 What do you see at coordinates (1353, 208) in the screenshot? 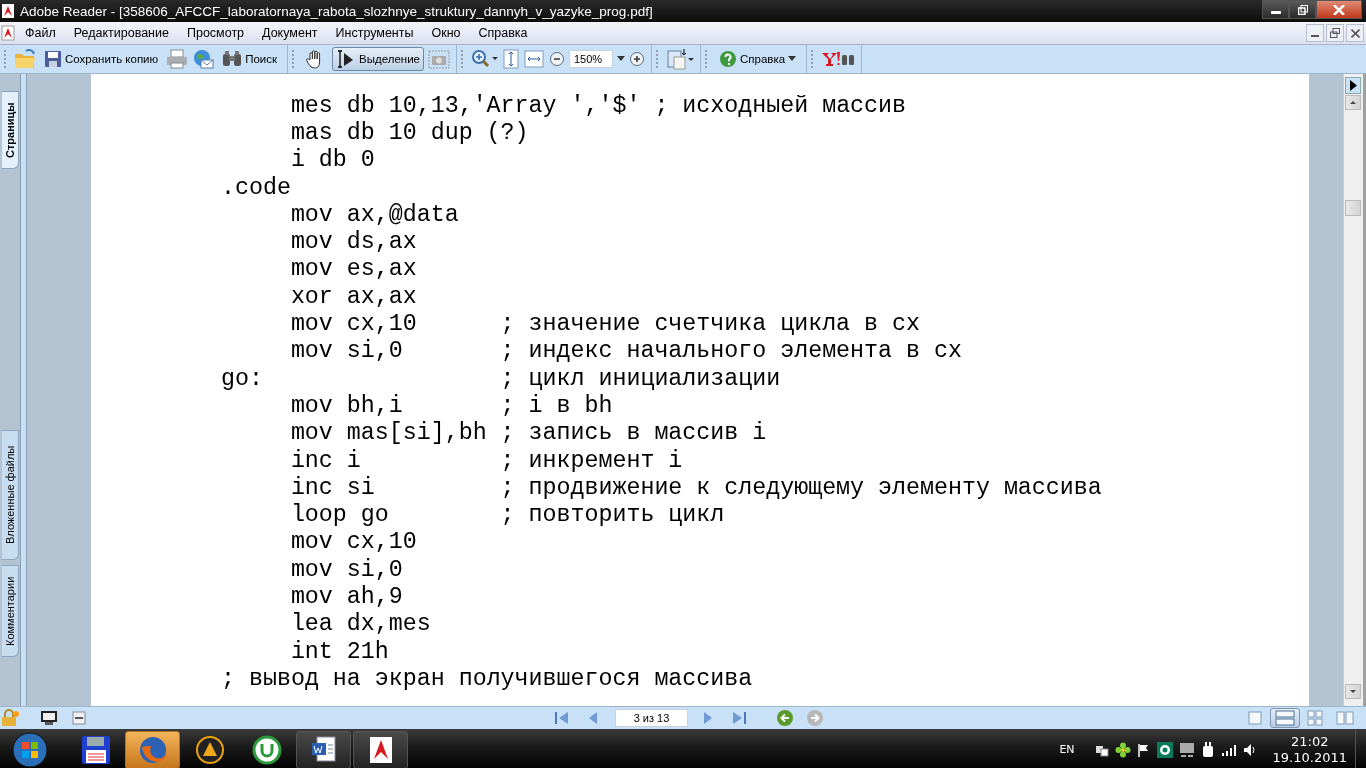
I see `scroll-thumb` at bounding box center [1353, 208].